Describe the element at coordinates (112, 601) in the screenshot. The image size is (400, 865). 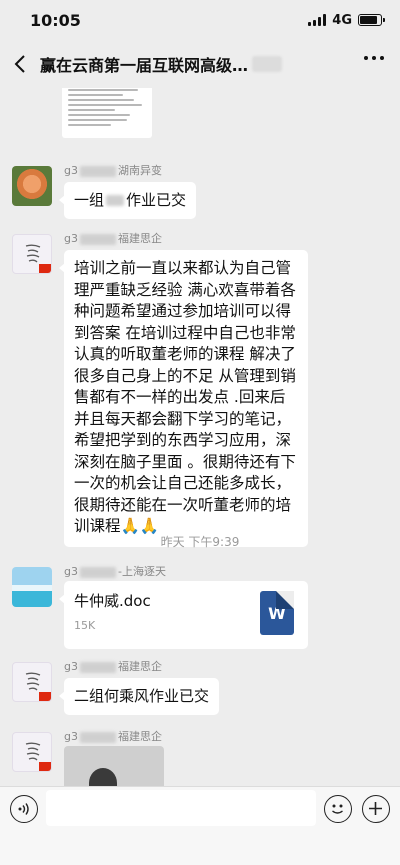
I see `file-name: 牛仲威.doc` at that location.